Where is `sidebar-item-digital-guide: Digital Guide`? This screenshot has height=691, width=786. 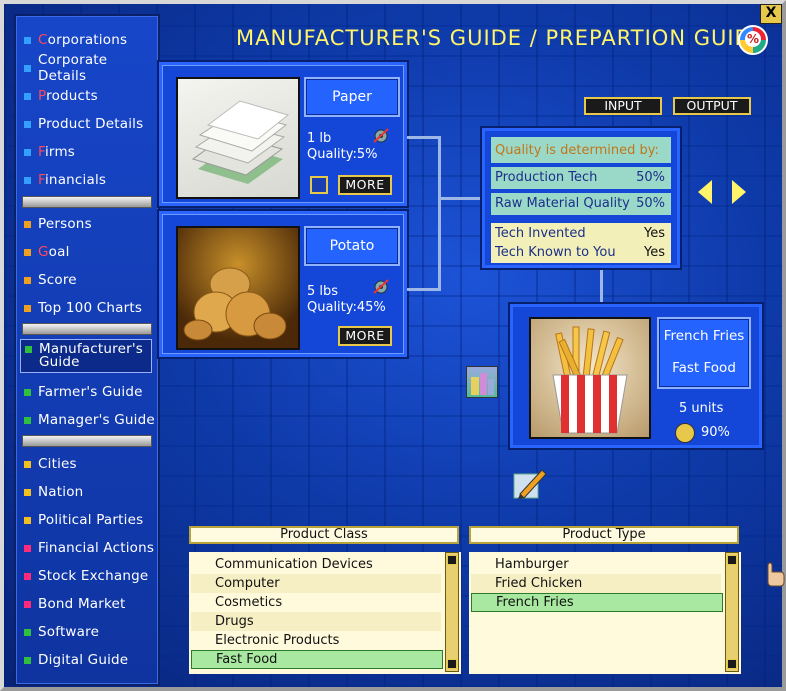
sidebar-item-digital-guide: Digital Guide is located at coordinates (76, 660).